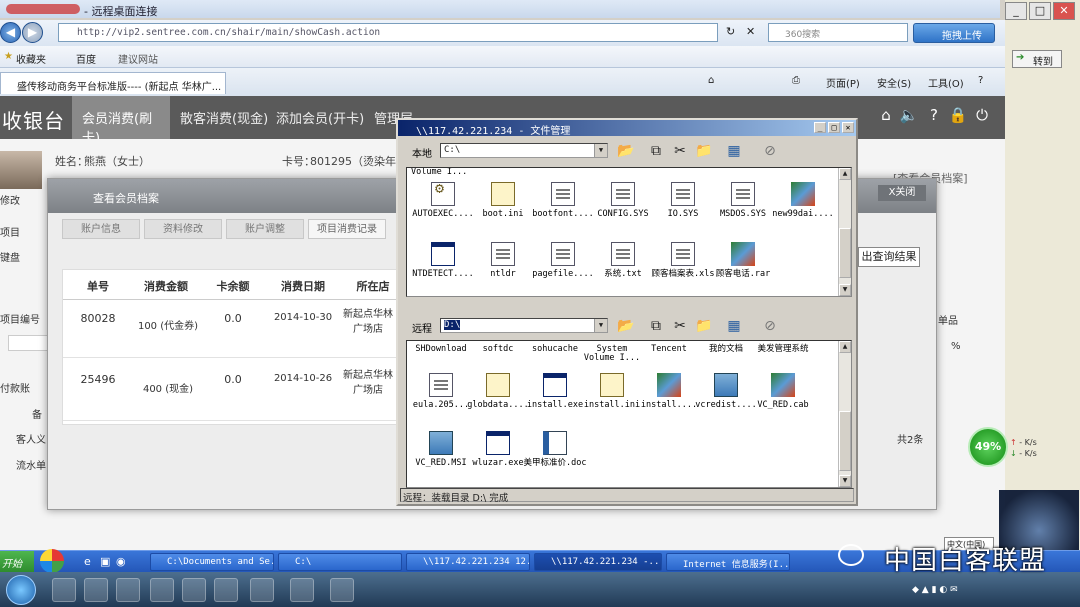  What do you see at coordinates (894, 82) in the screenshot?
I see `menu-security: 安全(S)` at bounding box center [894, 82].